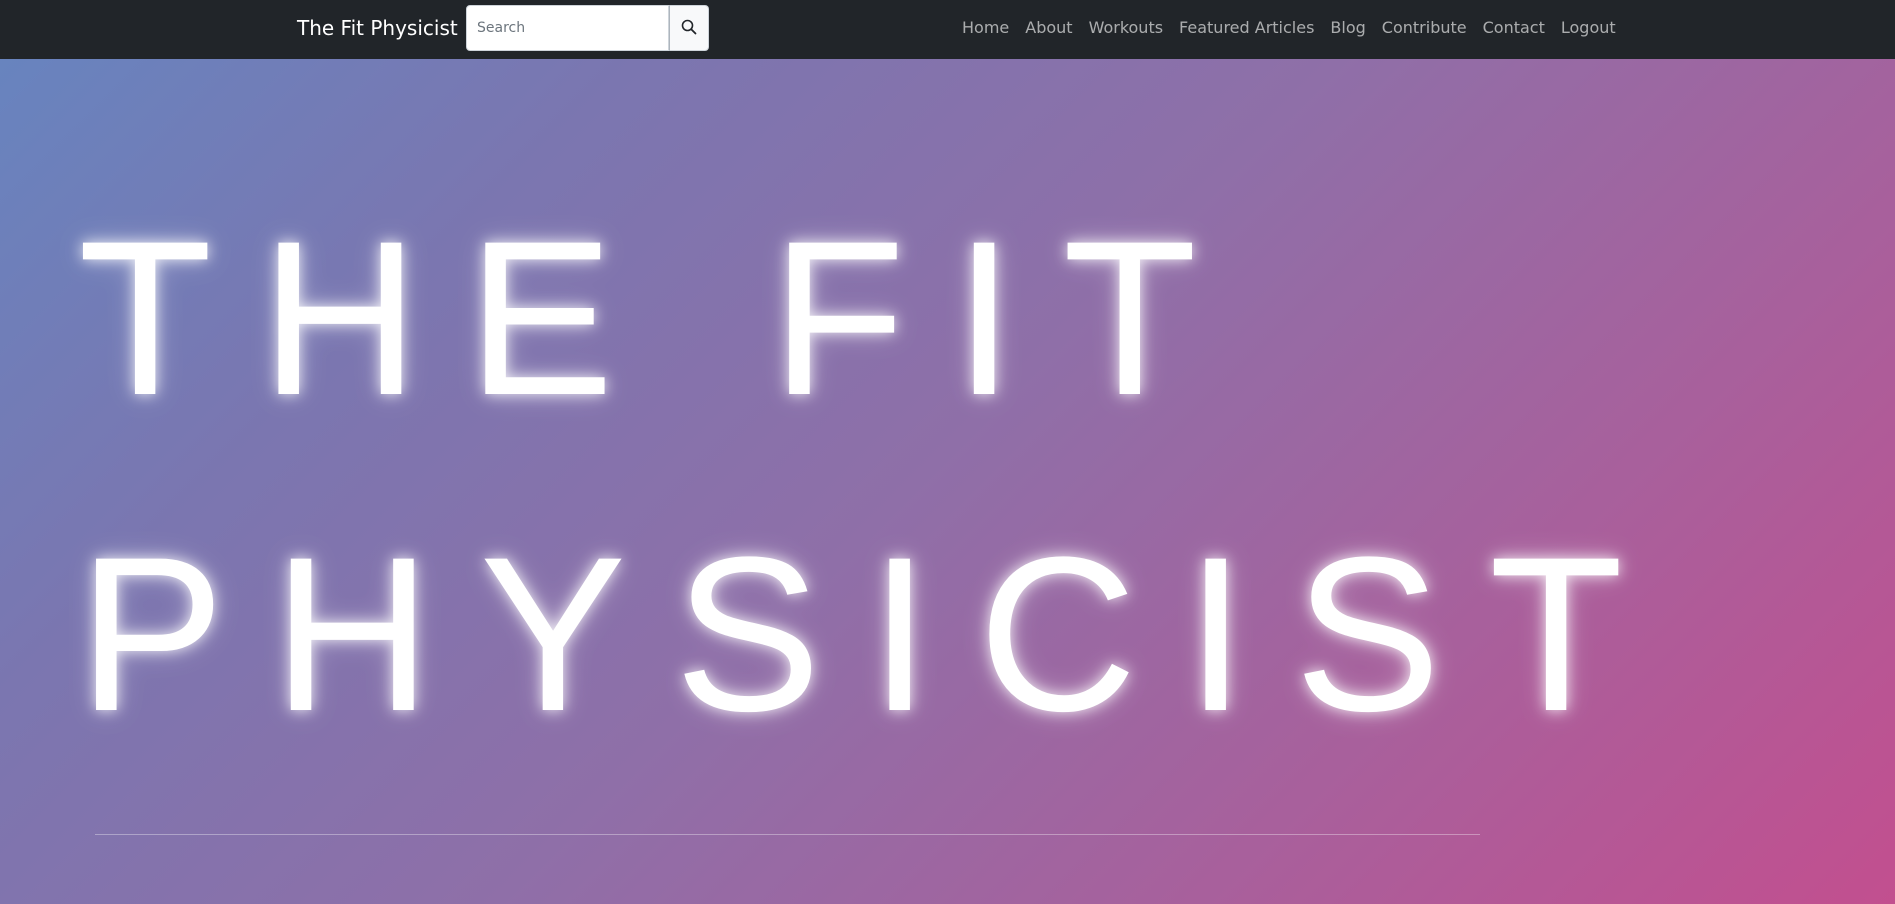  I want to click on hero-divider, so click(787, 834).